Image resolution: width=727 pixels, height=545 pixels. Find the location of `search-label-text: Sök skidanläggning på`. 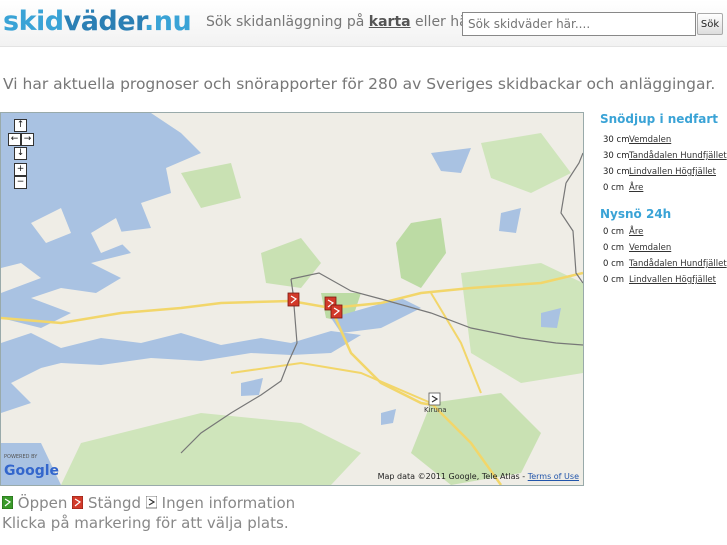

search-label-text: Sök skidanläggning på is located at coordinates (285, 22).